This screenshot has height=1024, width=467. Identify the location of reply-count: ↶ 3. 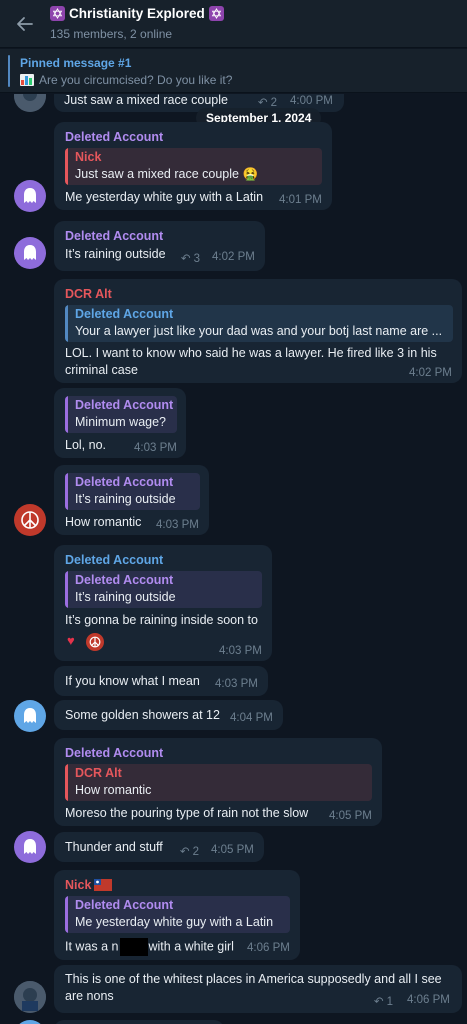
(190, 258).